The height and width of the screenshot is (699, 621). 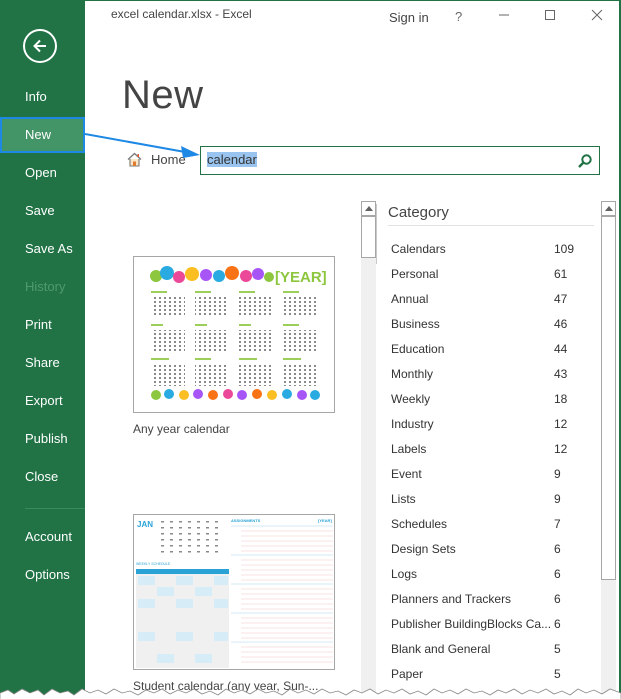 What do you see at coordinates (419, 523) in the screenshot?
I see `category-name: Schedules` at bounding box center [419, 523].